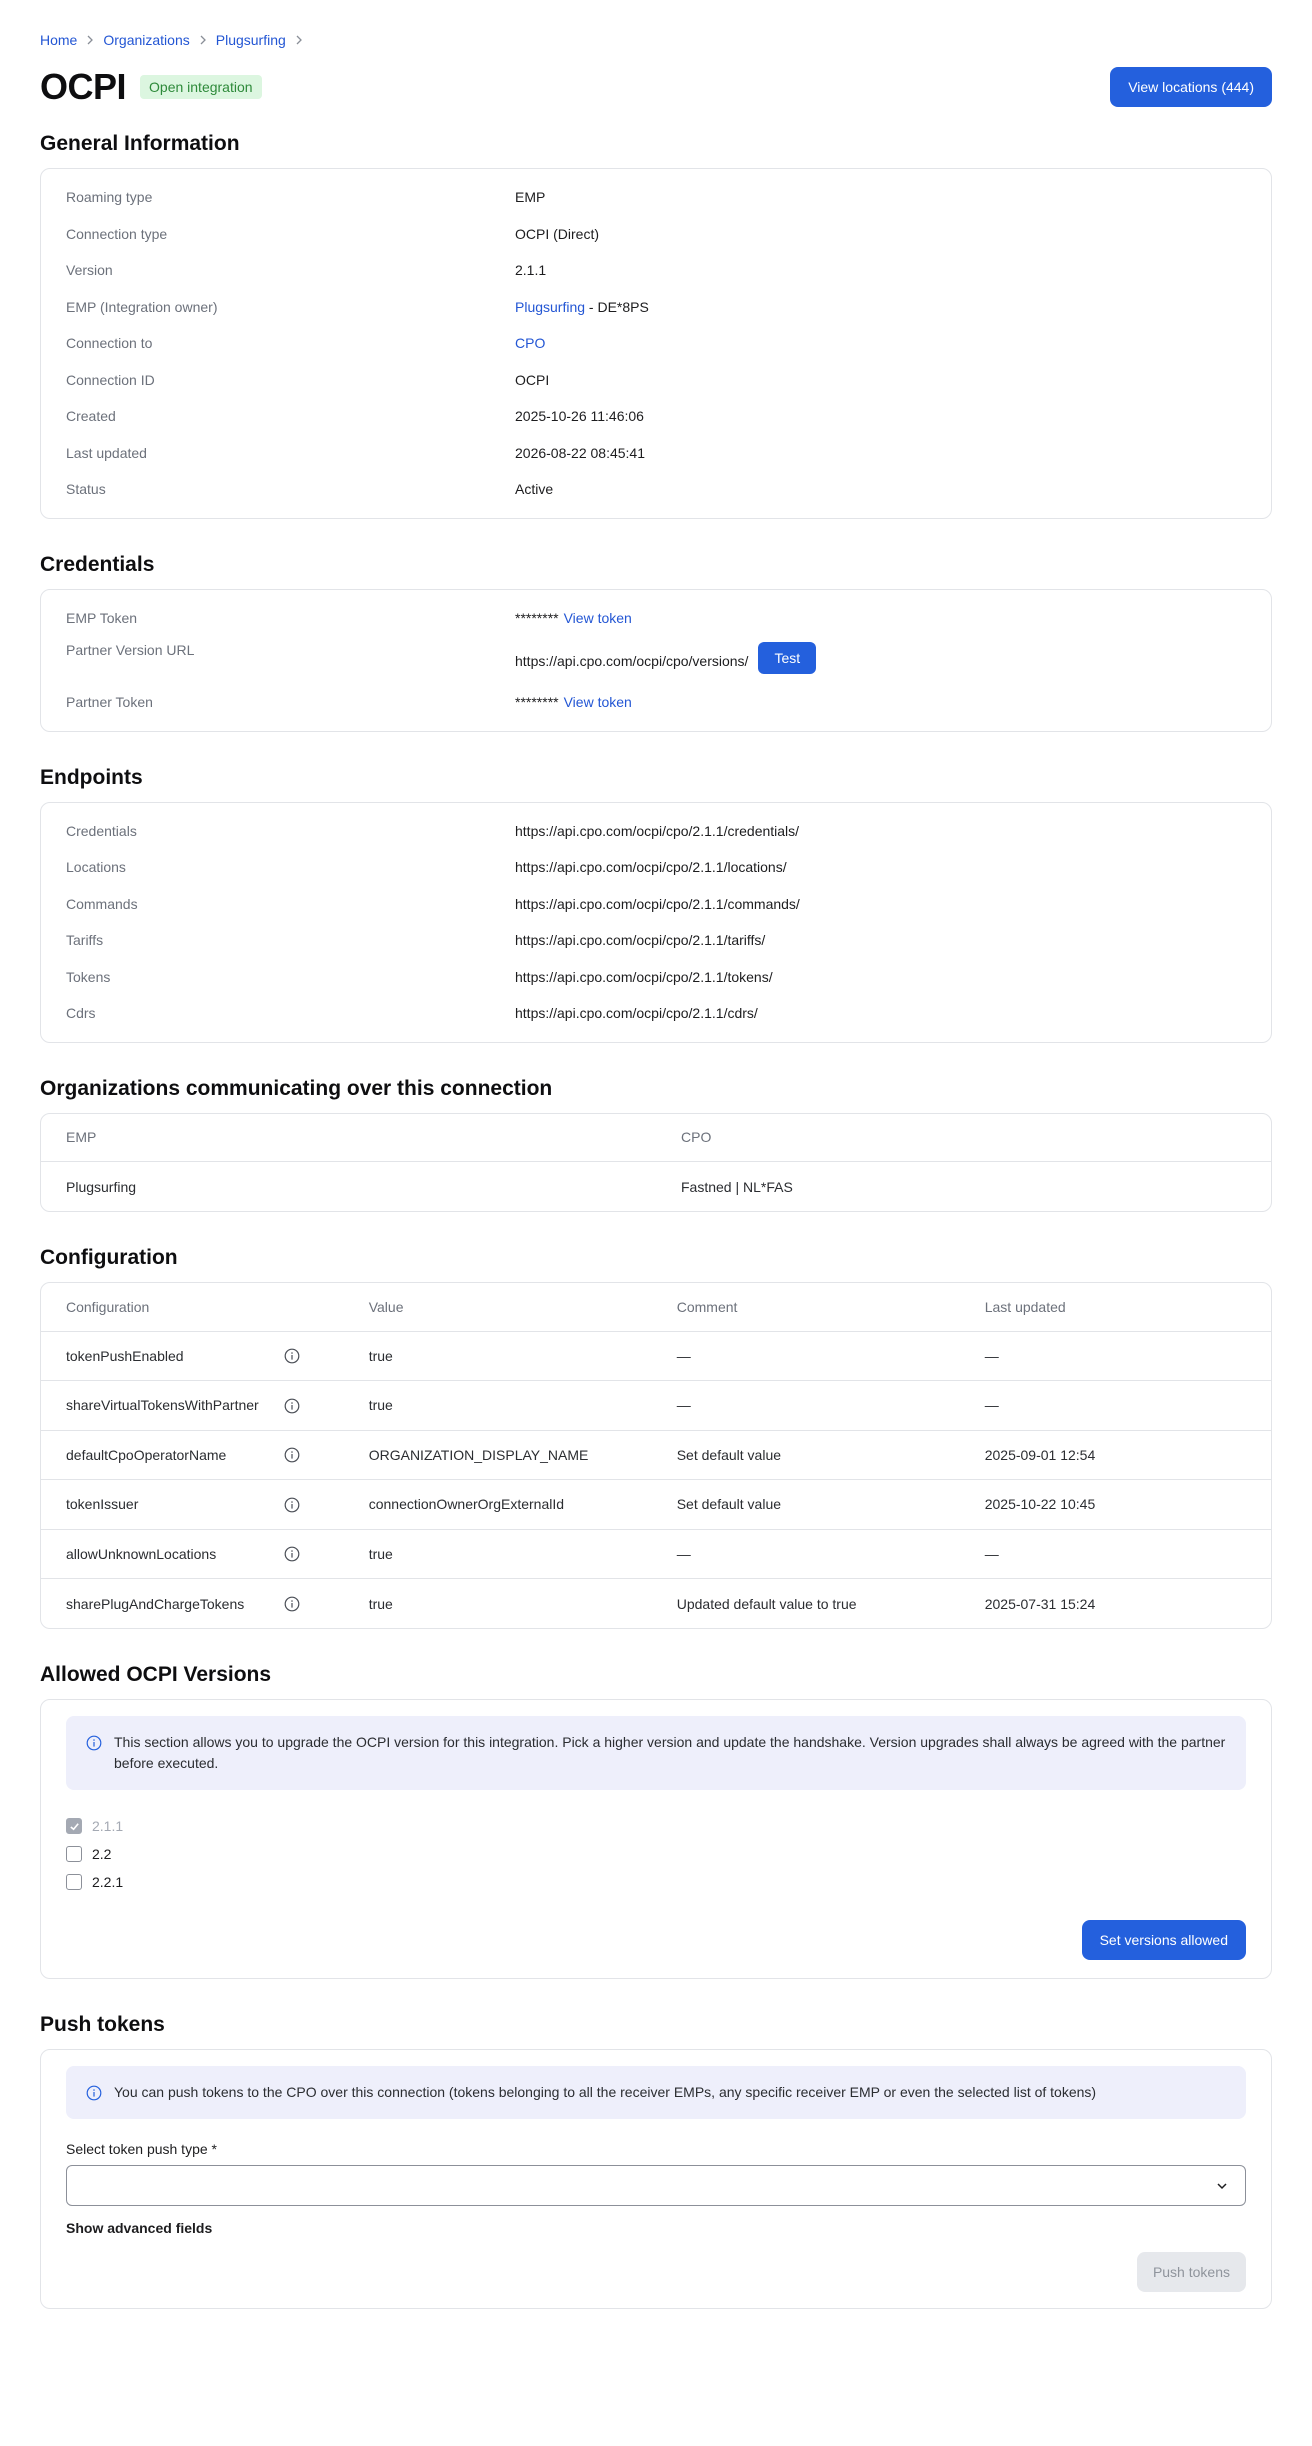 The height and width of the screenshot is (2446, 1312). Describe the element at coordinates (97, 564) in the screenshot. I see `section-title-credentials: Credentials` at that location.